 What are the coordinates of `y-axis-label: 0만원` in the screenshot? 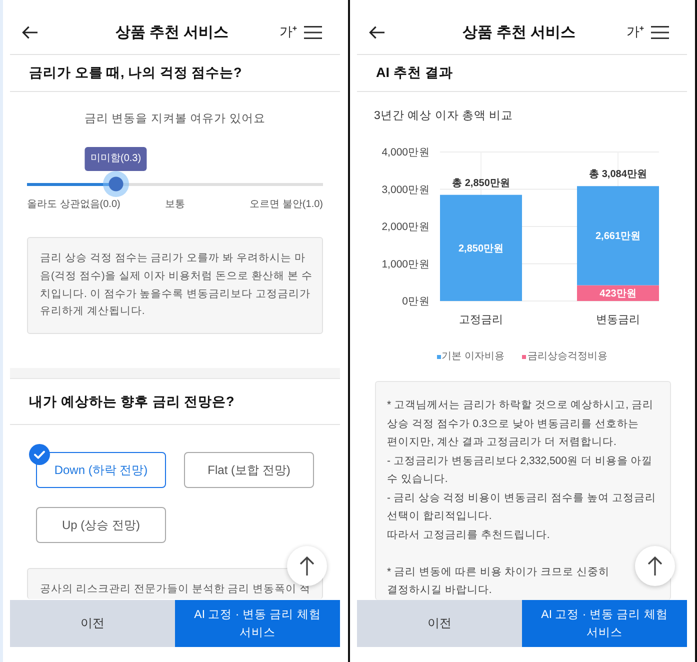 It's located at (416, 302).